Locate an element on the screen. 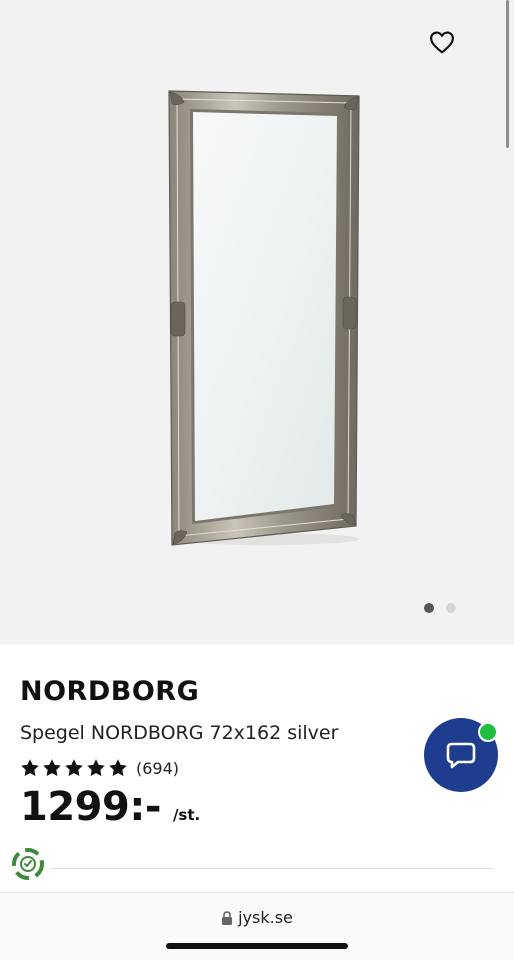 This screenshot has width=514, height=960. favorite-button is located at coordinates (442, 42).